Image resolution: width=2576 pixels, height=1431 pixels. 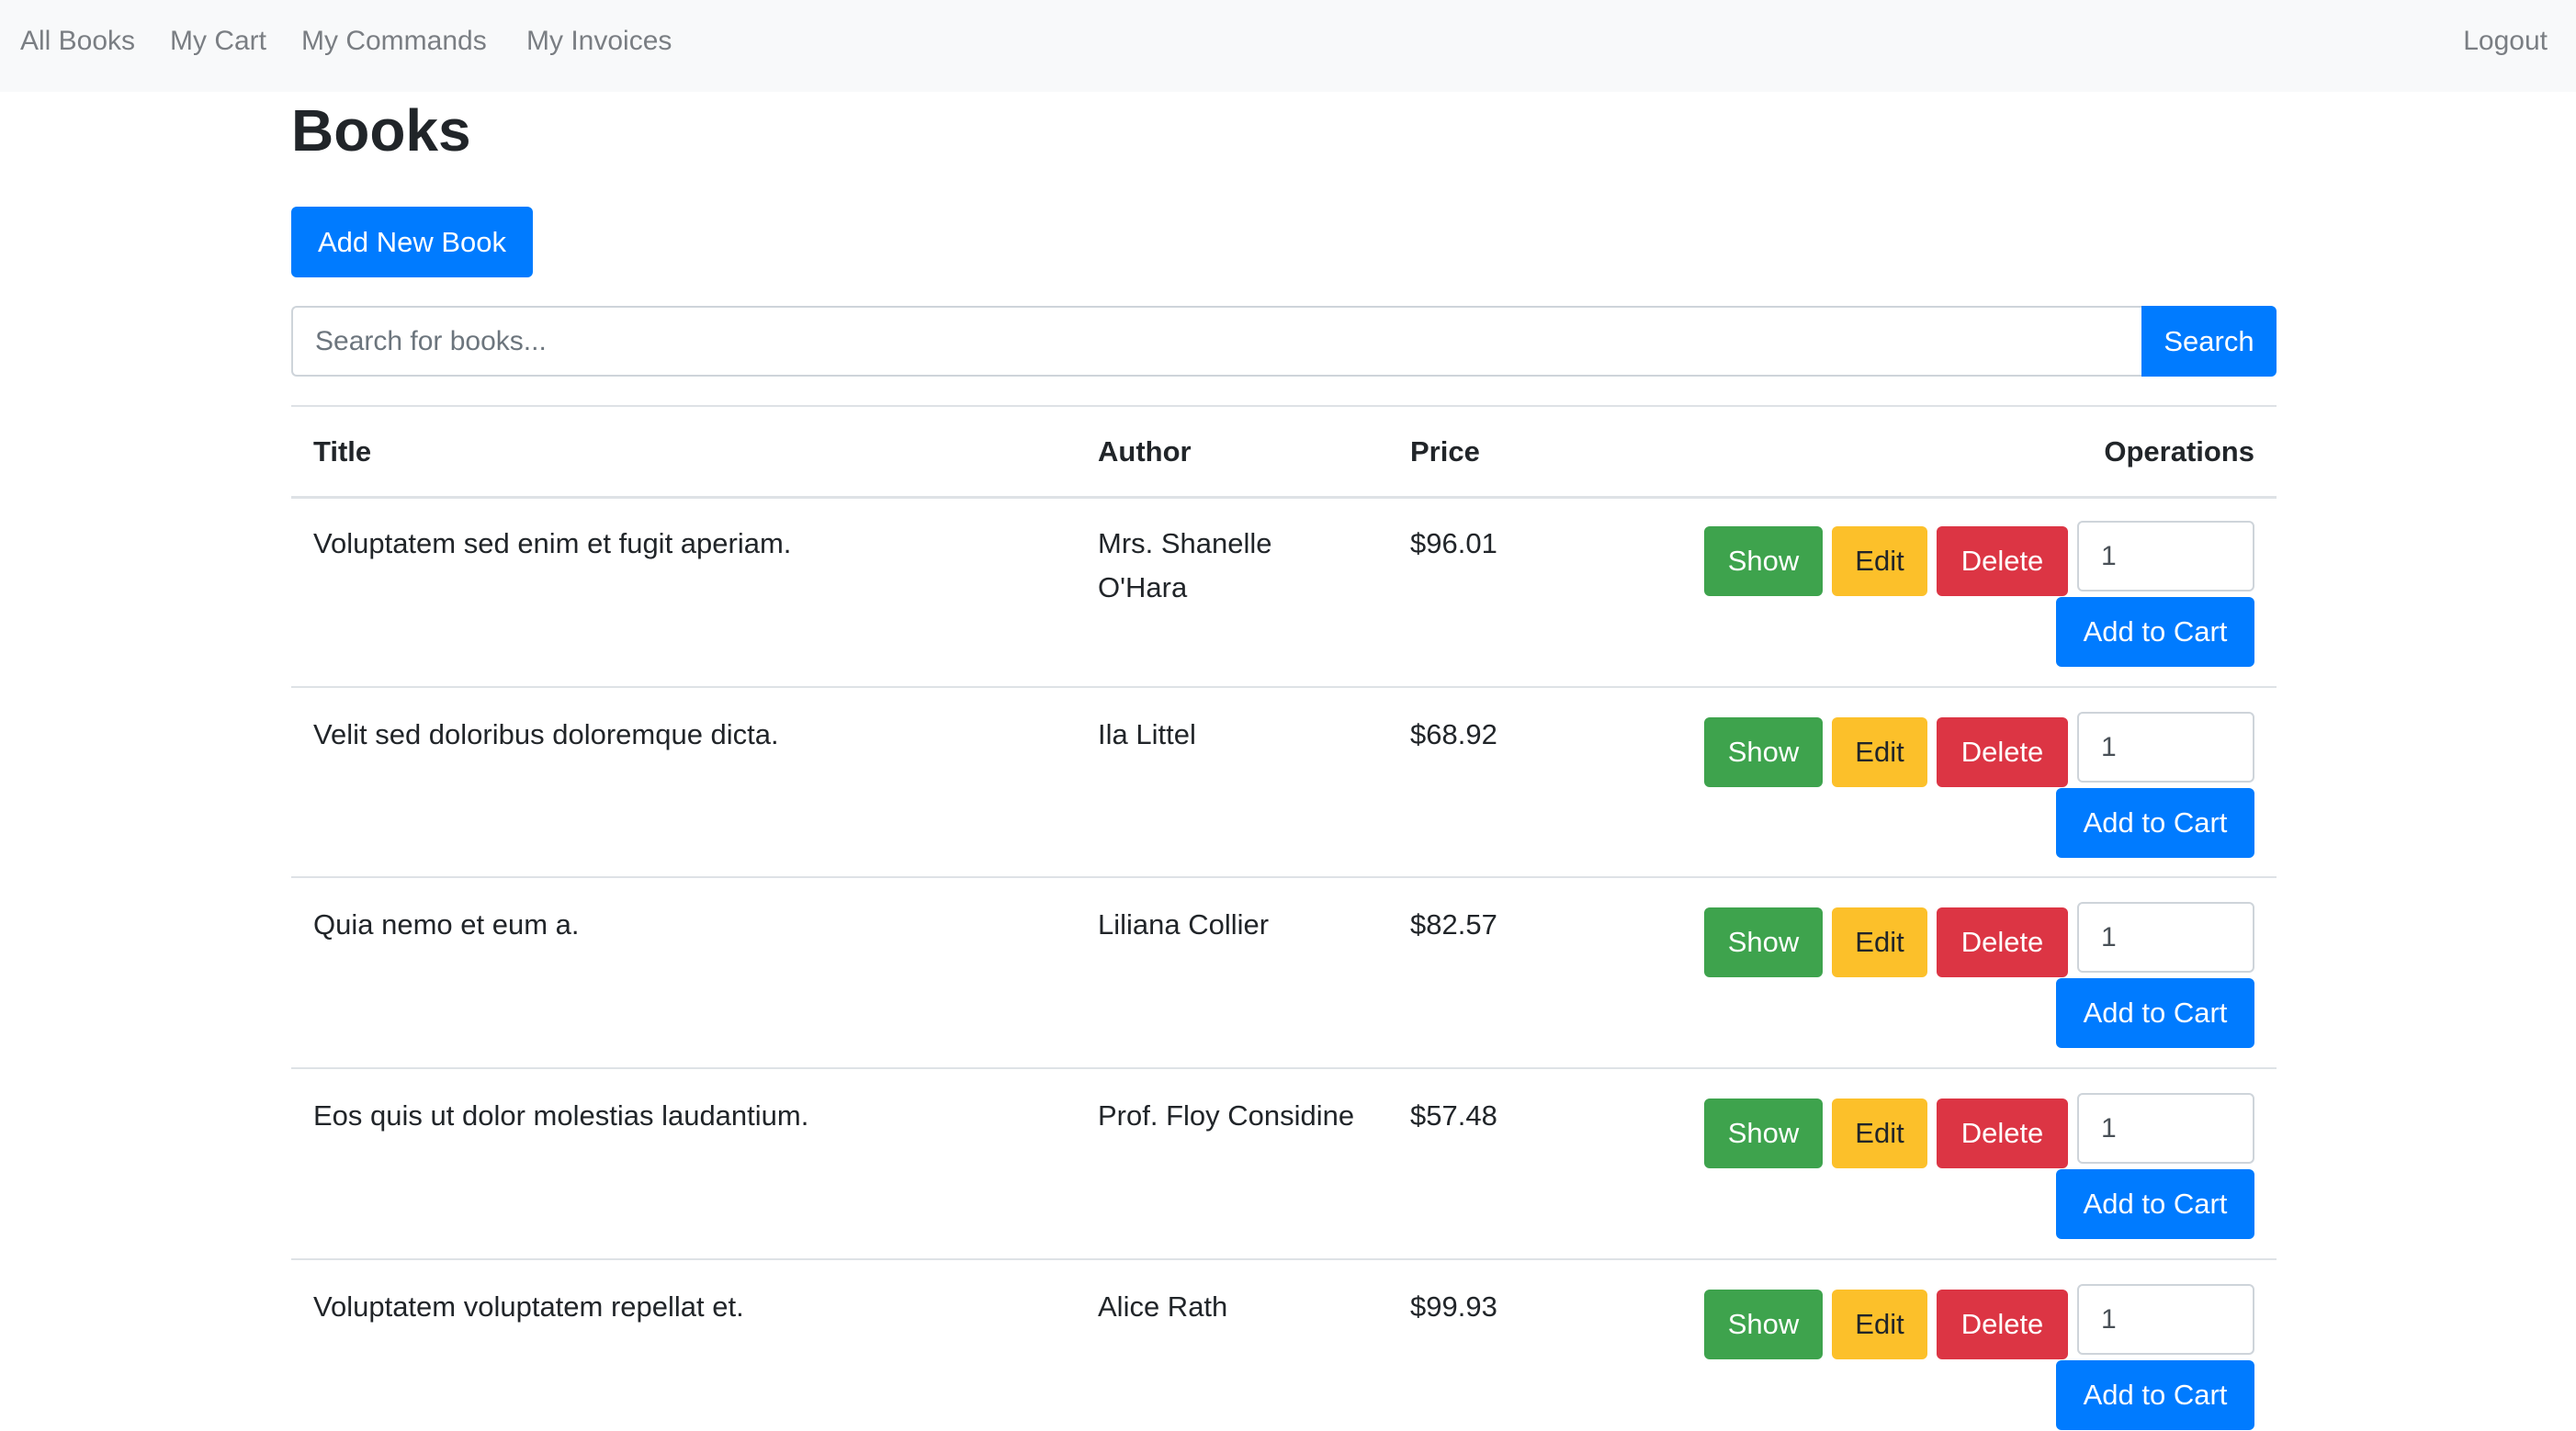 What do you see at coordinates (218, 41) in the screenshot?
I see `nav-my-cart-link: My Cart` at bounding box center [218, 41].